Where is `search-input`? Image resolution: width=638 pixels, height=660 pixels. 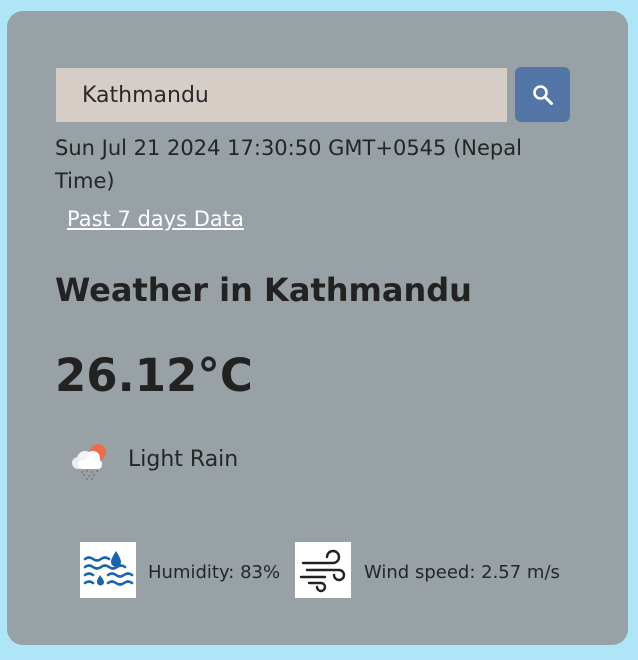 search-input is located at coordinates (281, 95).